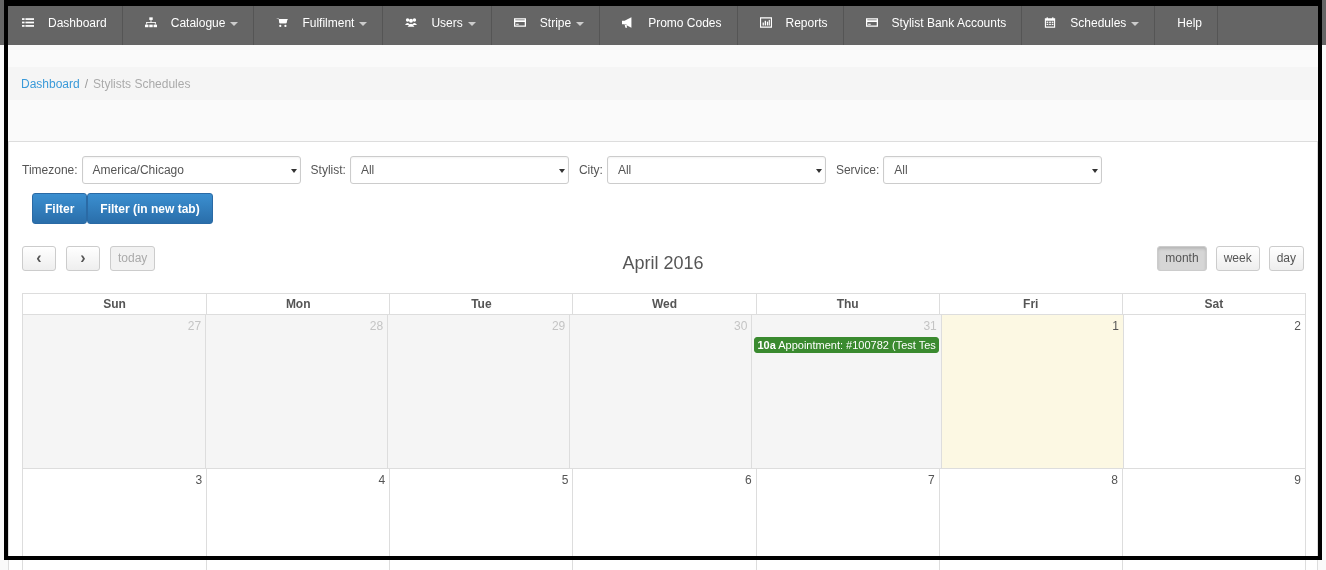  I want to click on users-icon, so click(411, 22).